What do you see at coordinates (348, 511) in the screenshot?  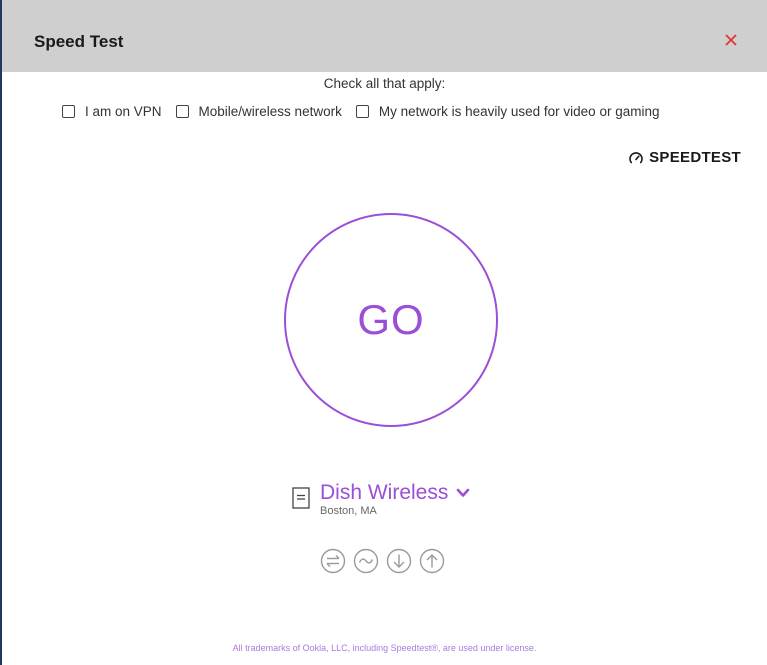 I see `server-location: Boston, MA` at bounding box center [348, 511].